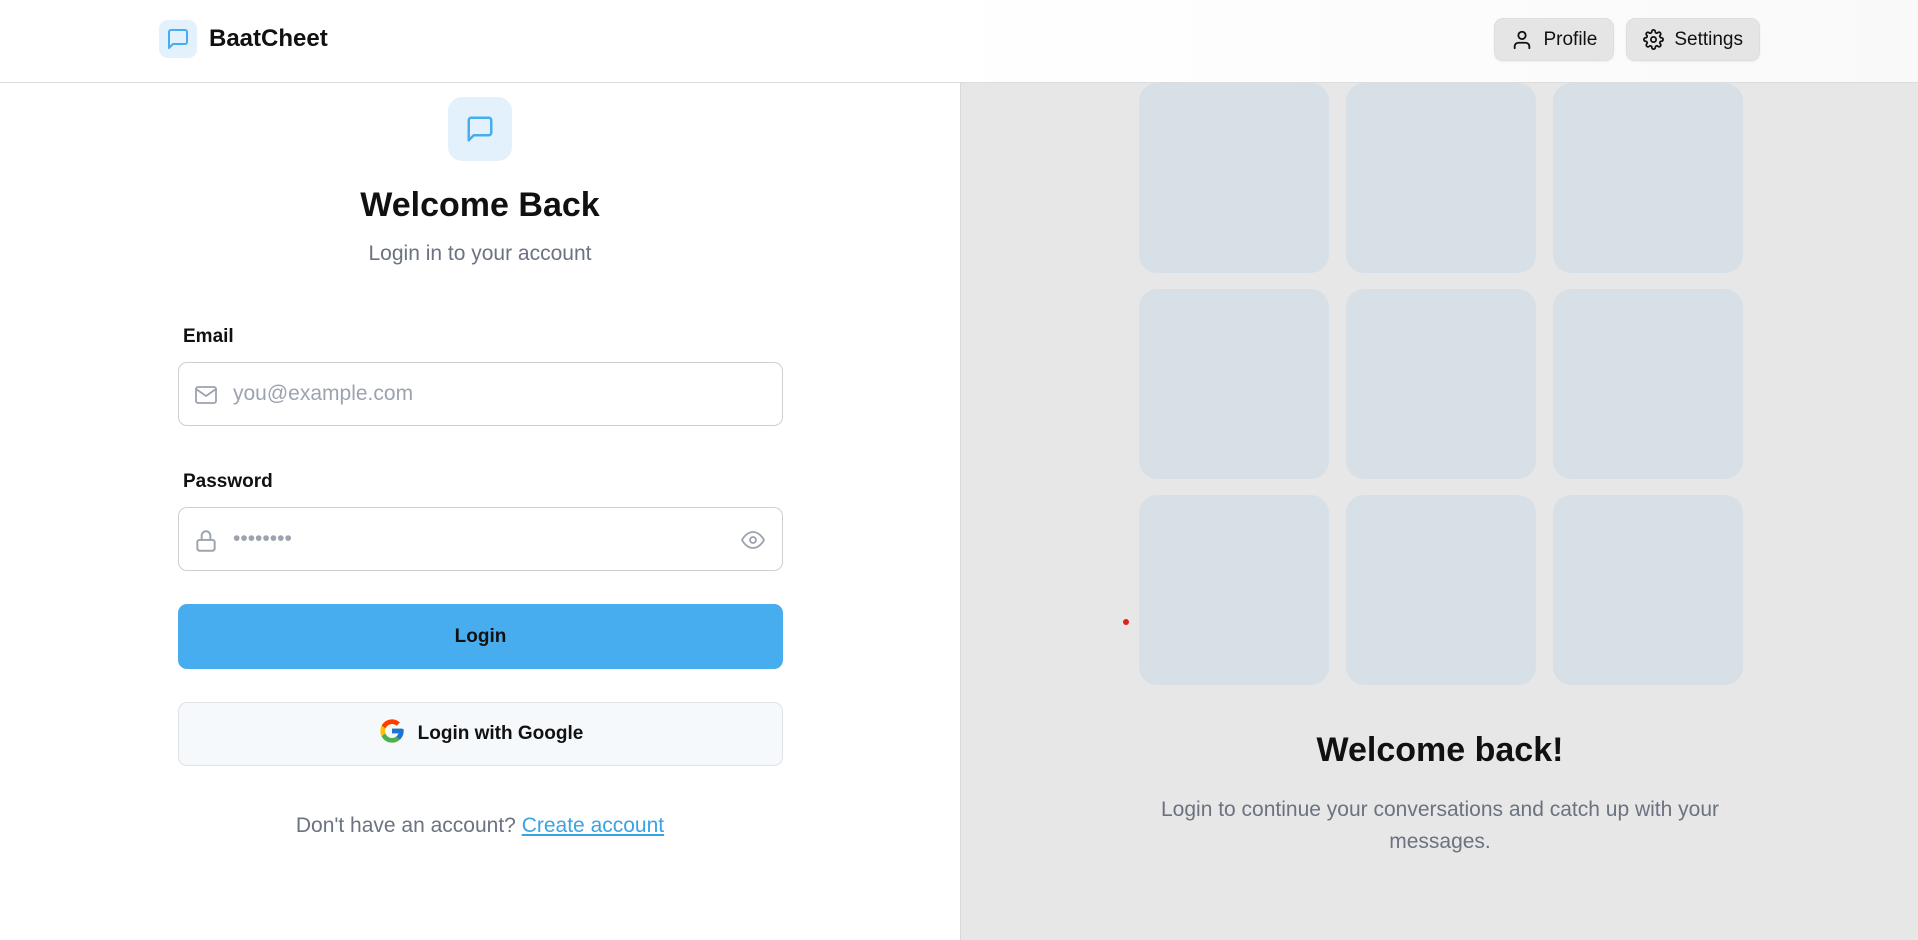  Describe the element at coordinates (405, 825) in the screenshot. I see `signup-prompt-text: Don't have an account?` at that location.